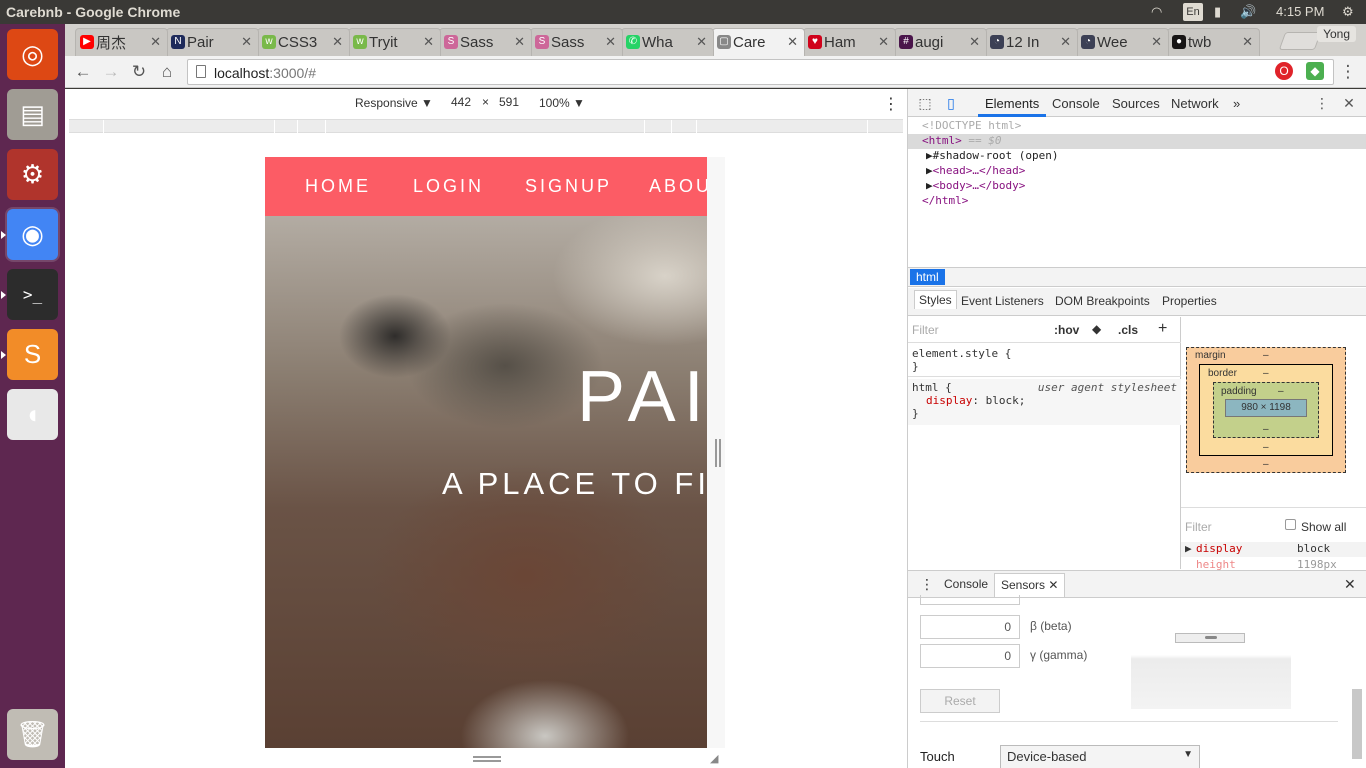  Describe the element at coordinates (1012, 103) in the screenshot. I see `tab-elements: Elements` at that location.